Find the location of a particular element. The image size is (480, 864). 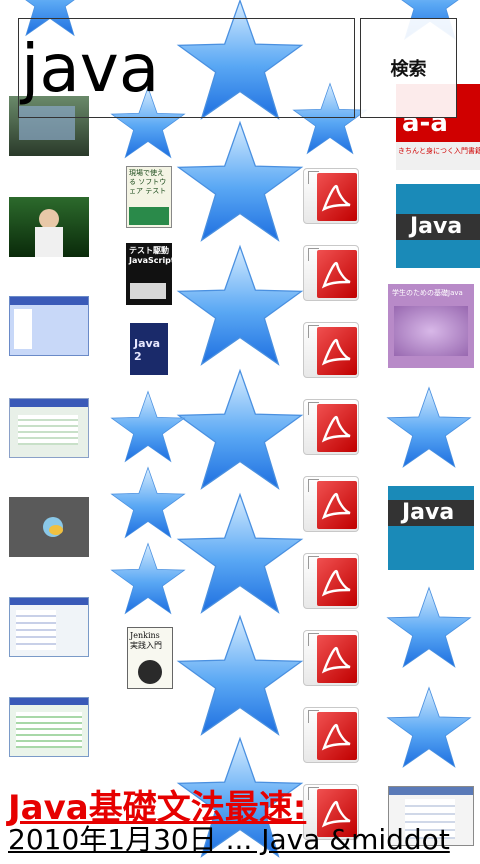

book-cover-title: Jenkins 実践入門 is located at coordinates (146, 640).